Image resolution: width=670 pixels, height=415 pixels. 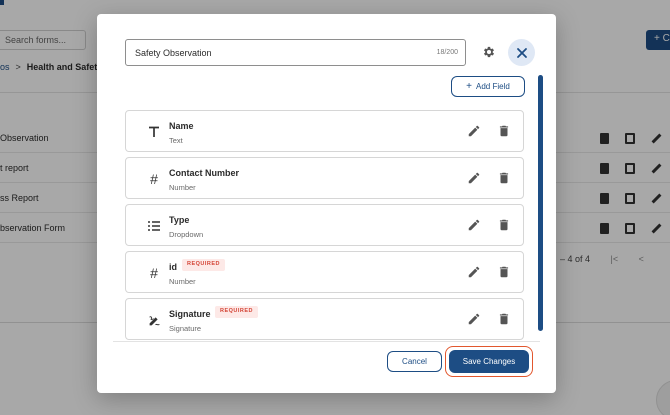 What do you see at coordinates (324, 319) in the screenshot?
I see `field-card-signature: Signature REQUIRED Signature` at bounding box center [324, 319].